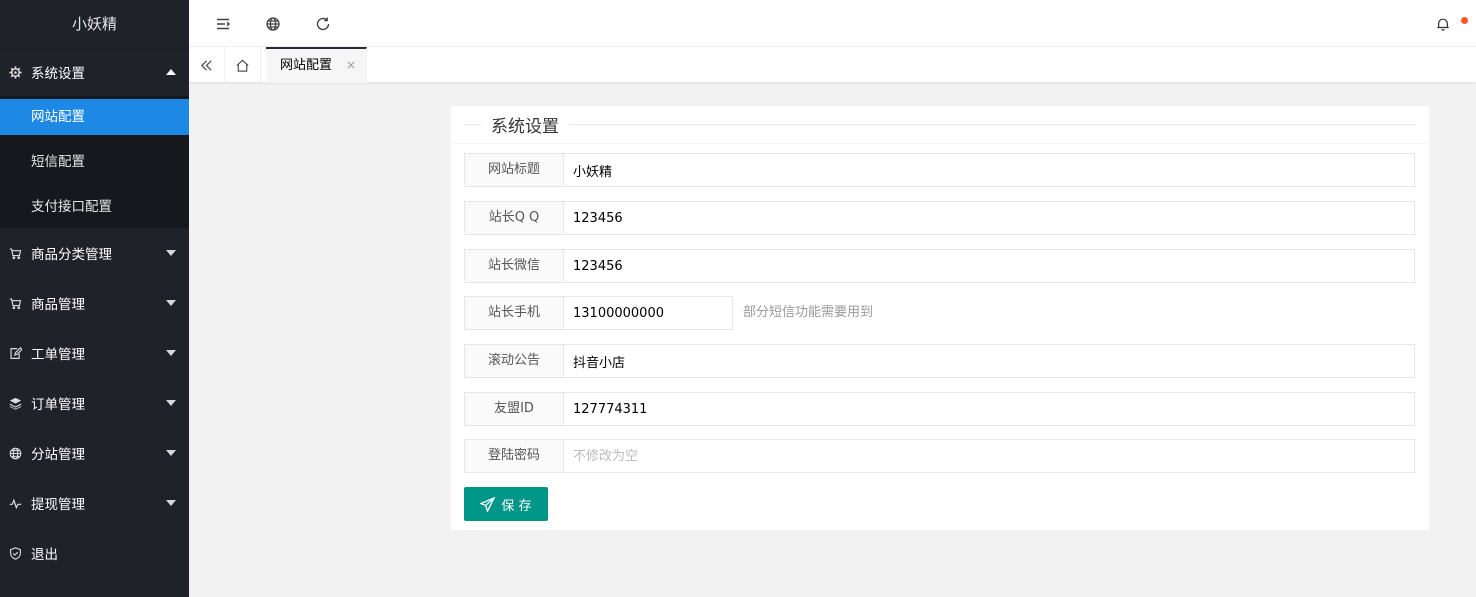  Describe the element at coordinates (15, 403) in the screenshot. I see `layers-icon` at that location.